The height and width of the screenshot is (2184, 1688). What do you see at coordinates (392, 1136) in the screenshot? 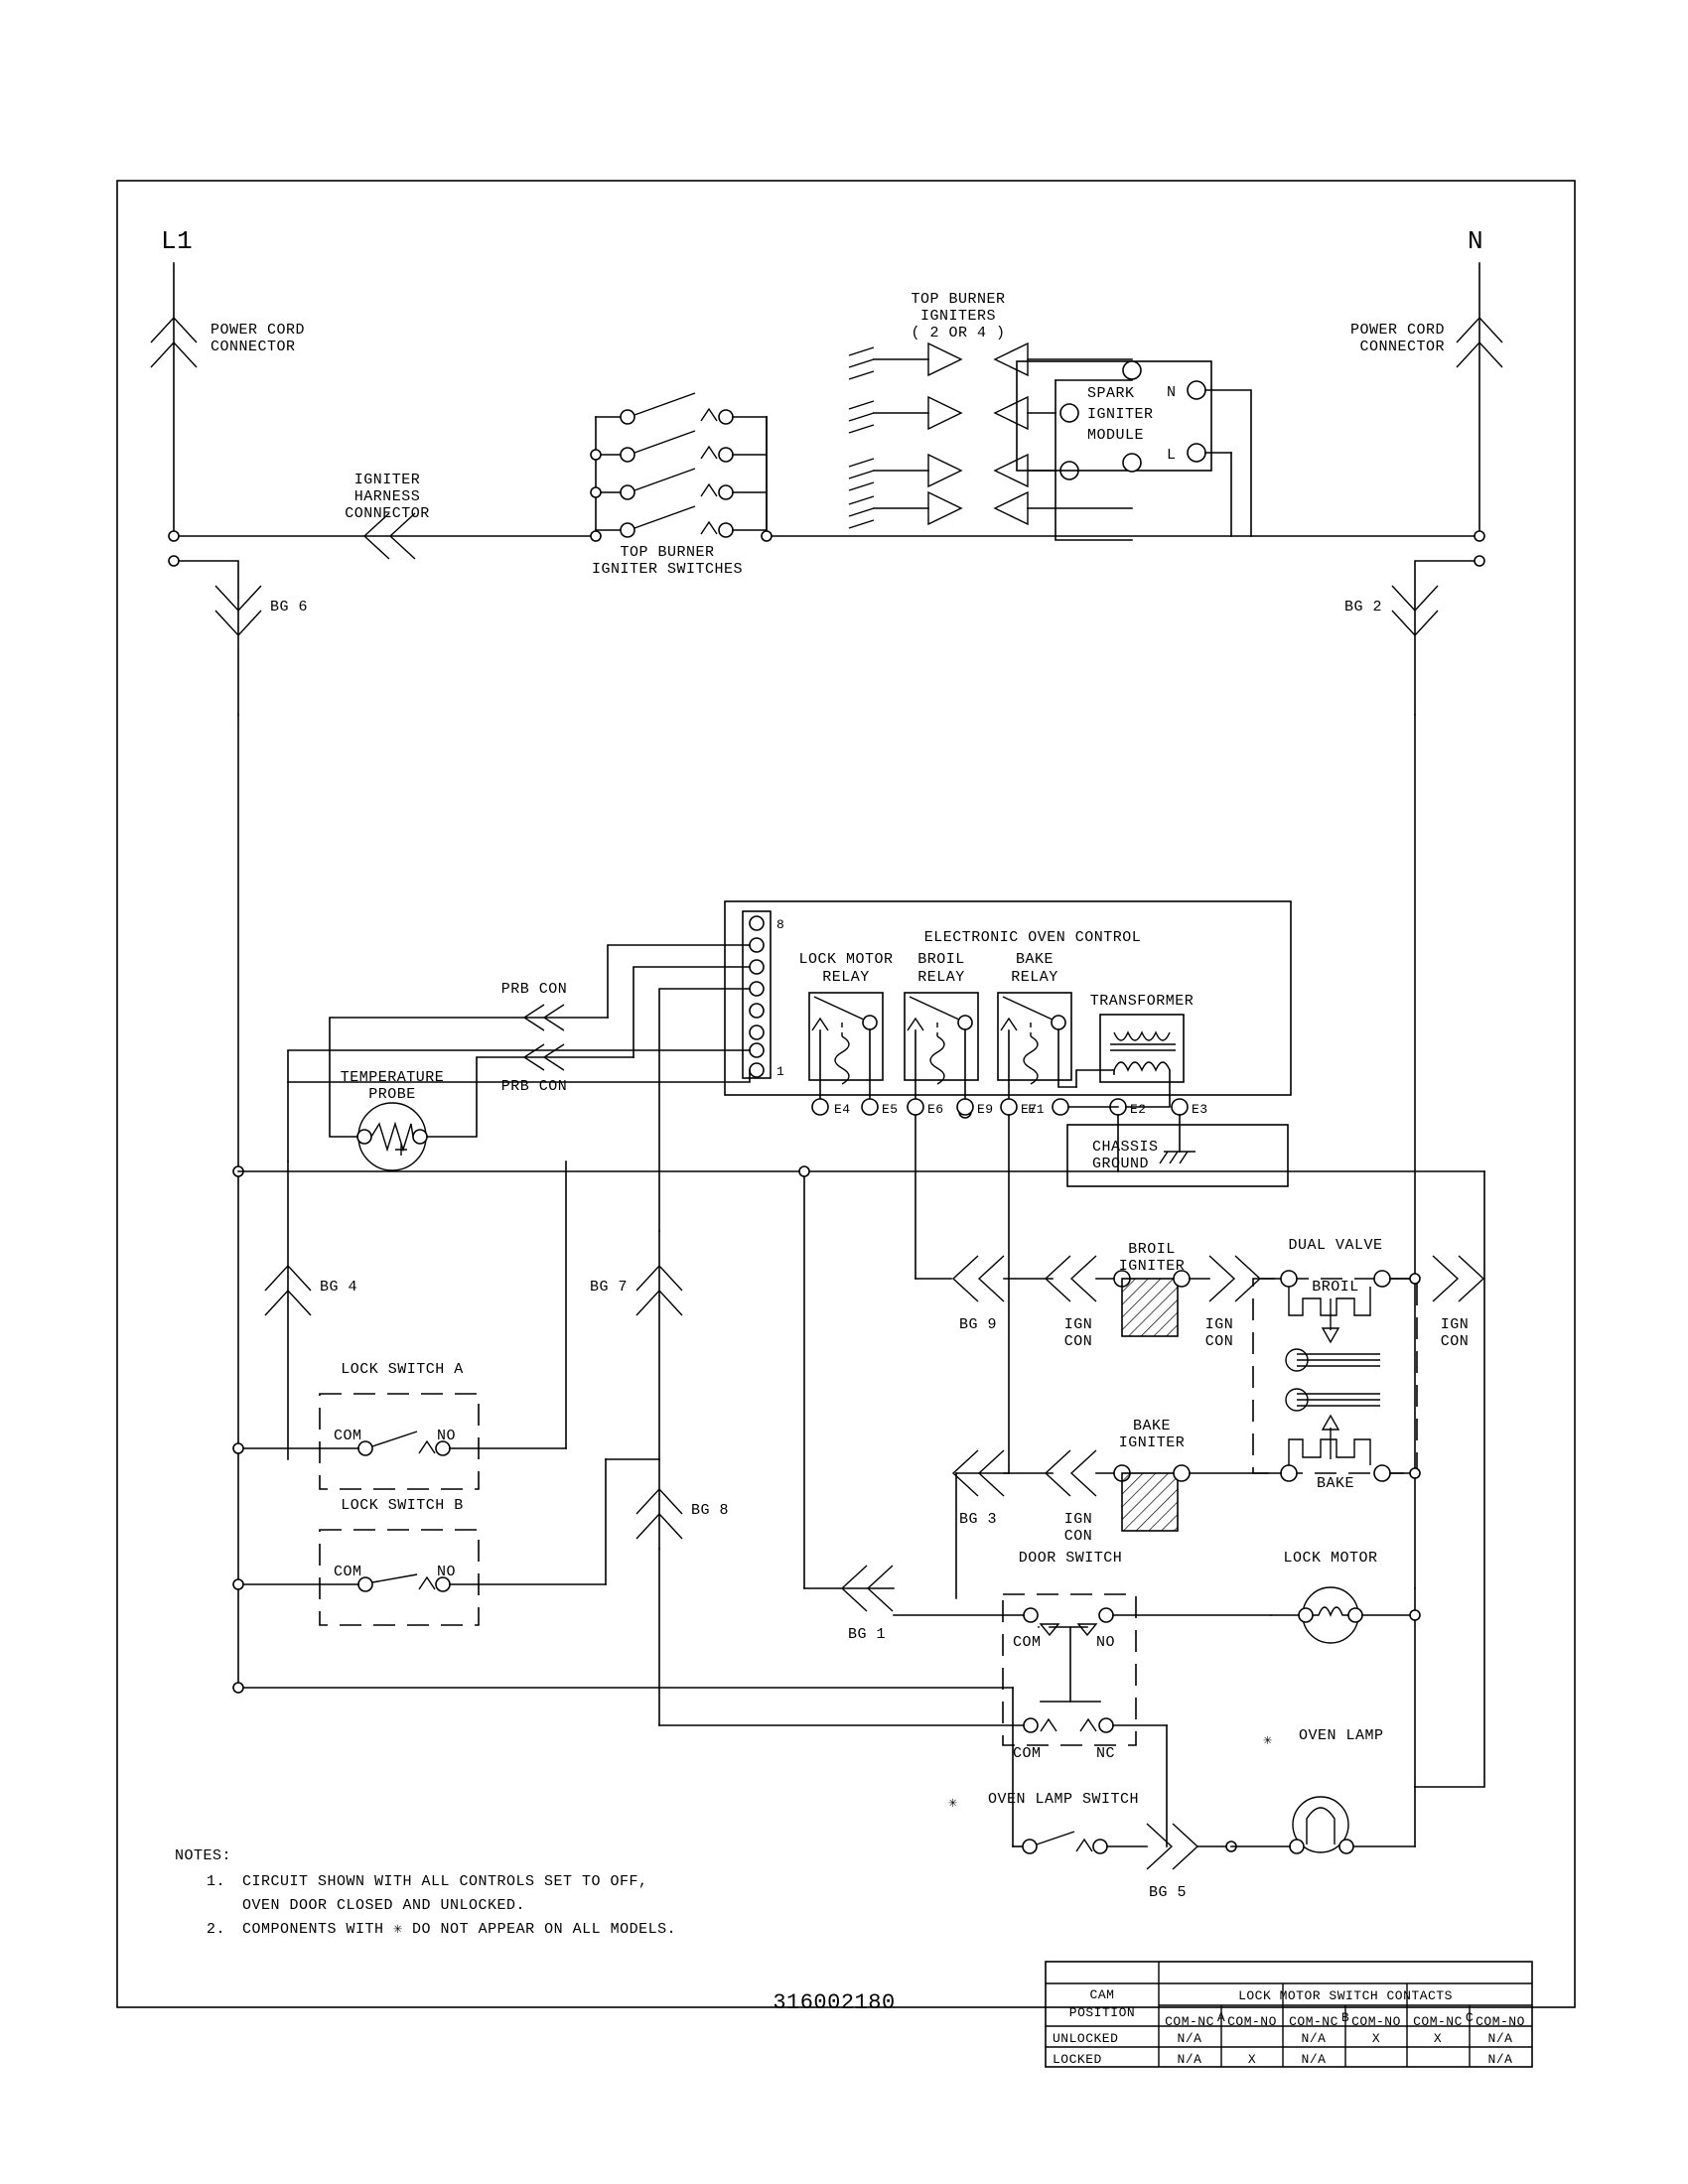
I see `temperature-probe` at bounding box center [392, 1136].